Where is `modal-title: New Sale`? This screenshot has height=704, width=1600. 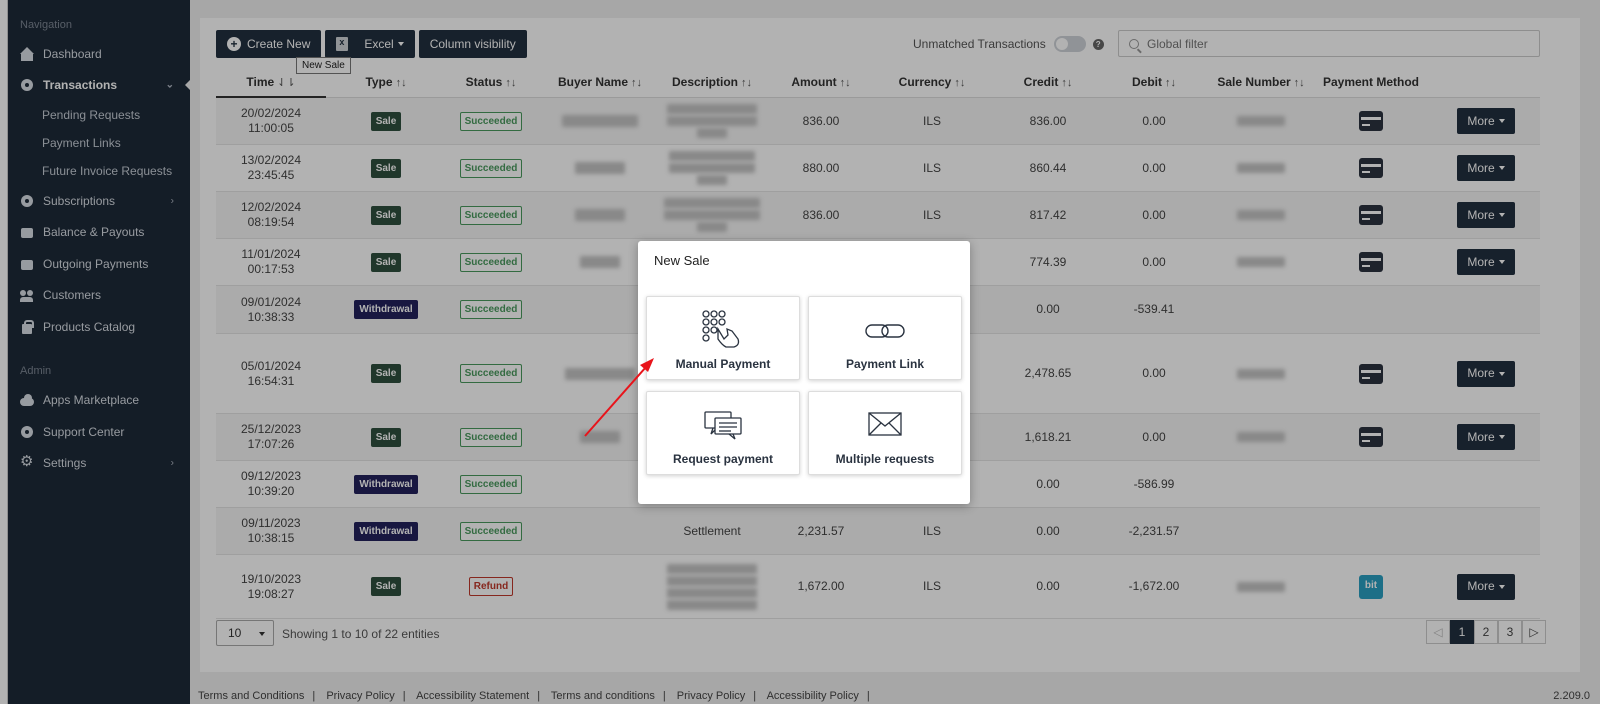 modal-title: New Sale is located at coordinates (682, 260).